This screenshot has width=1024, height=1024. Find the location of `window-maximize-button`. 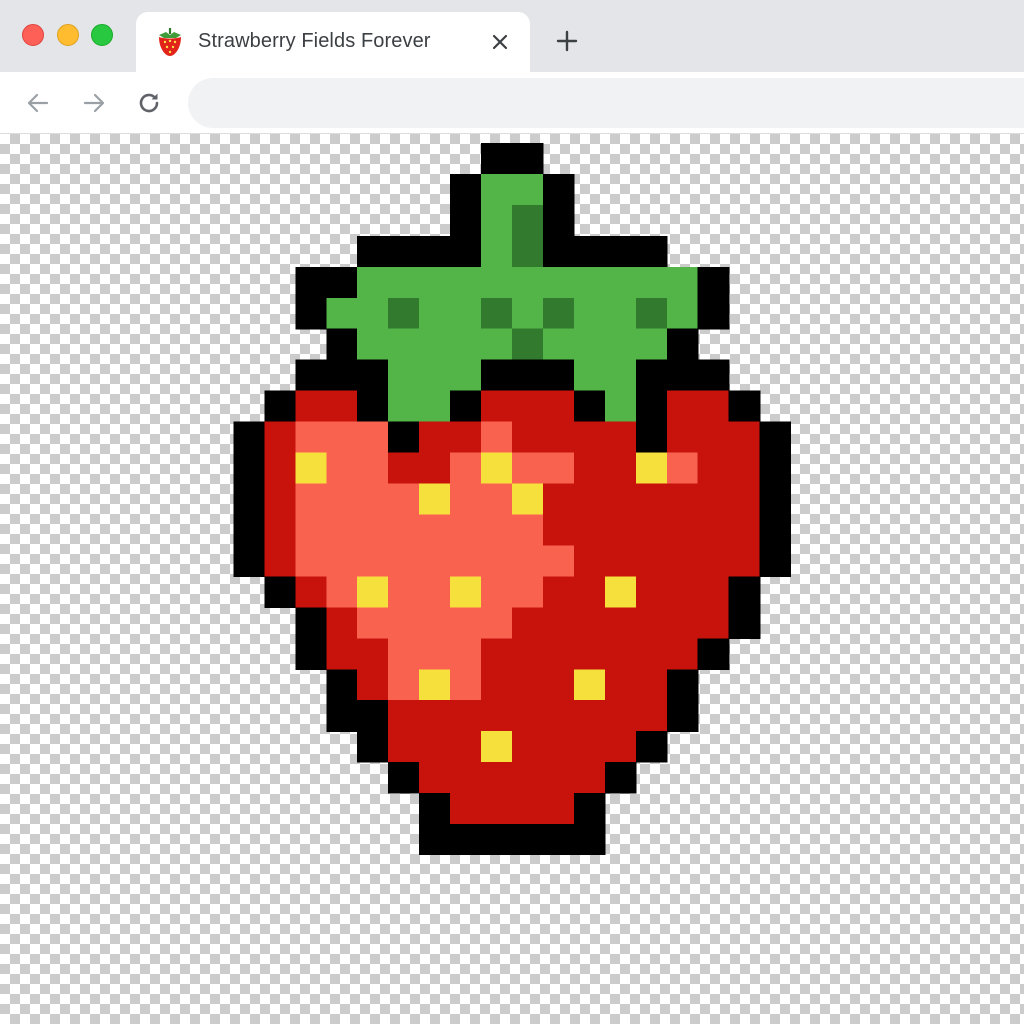

window-maximize-button is located at coordinates (102, 35).